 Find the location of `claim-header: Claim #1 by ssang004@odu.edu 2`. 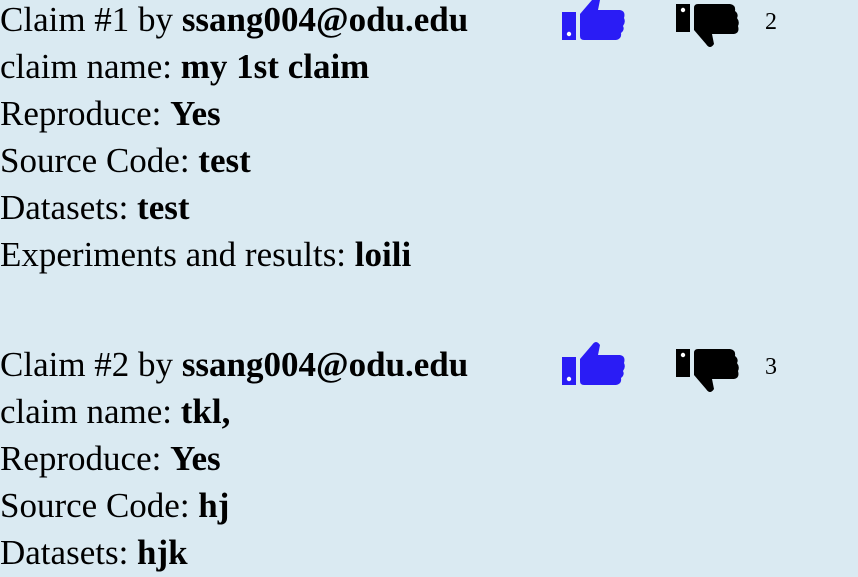

claim-header: Claim #1 by ssang004@odu.edu 2 is located at coordinates (429, 23).